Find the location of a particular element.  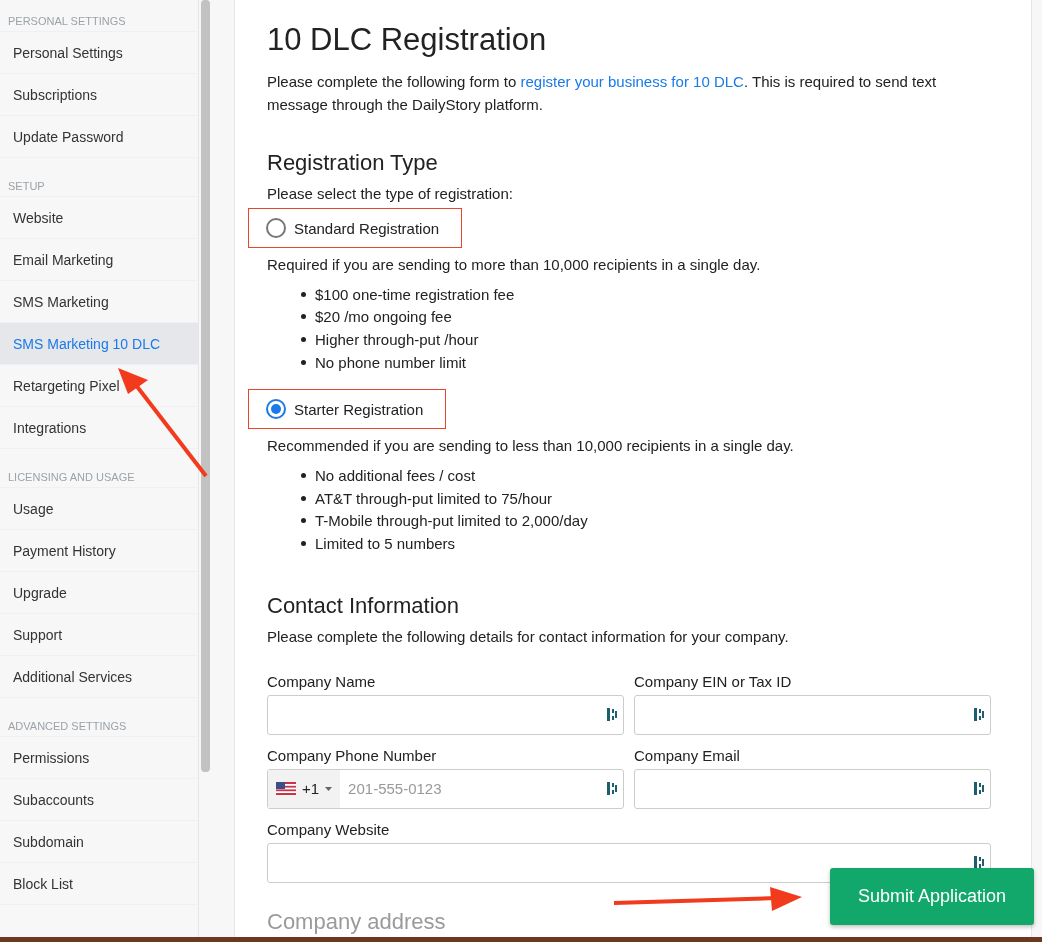

radio-option: Standard Registration is located at coordinates (355, 228).